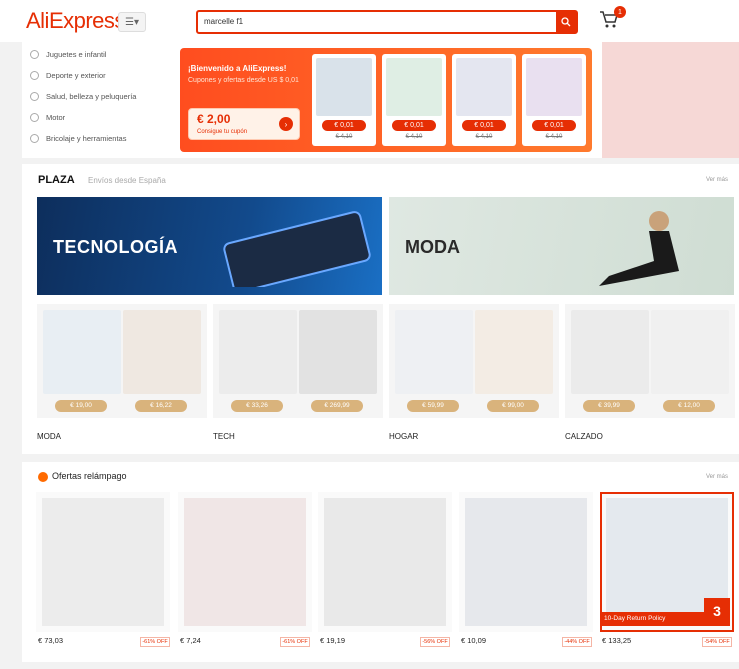 This screenshot has width=739, height=669. I want to click on flash-price: € 7,24, so click(190, 640).